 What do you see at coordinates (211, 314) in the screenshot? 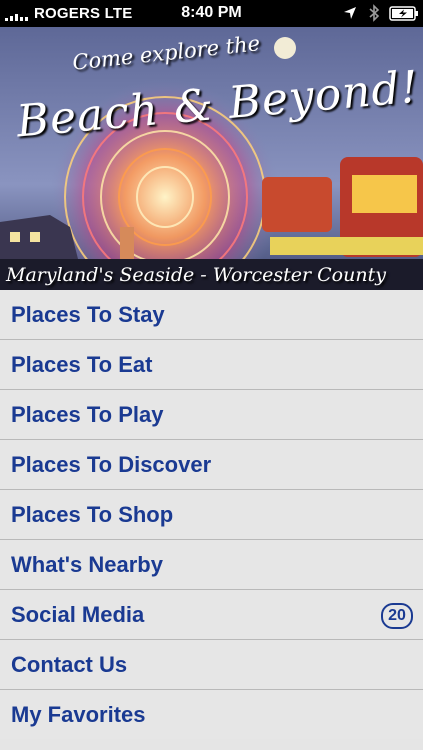
I see `menu-item-places-to-stay: Places To Stay` at bounding box center [211, 314].